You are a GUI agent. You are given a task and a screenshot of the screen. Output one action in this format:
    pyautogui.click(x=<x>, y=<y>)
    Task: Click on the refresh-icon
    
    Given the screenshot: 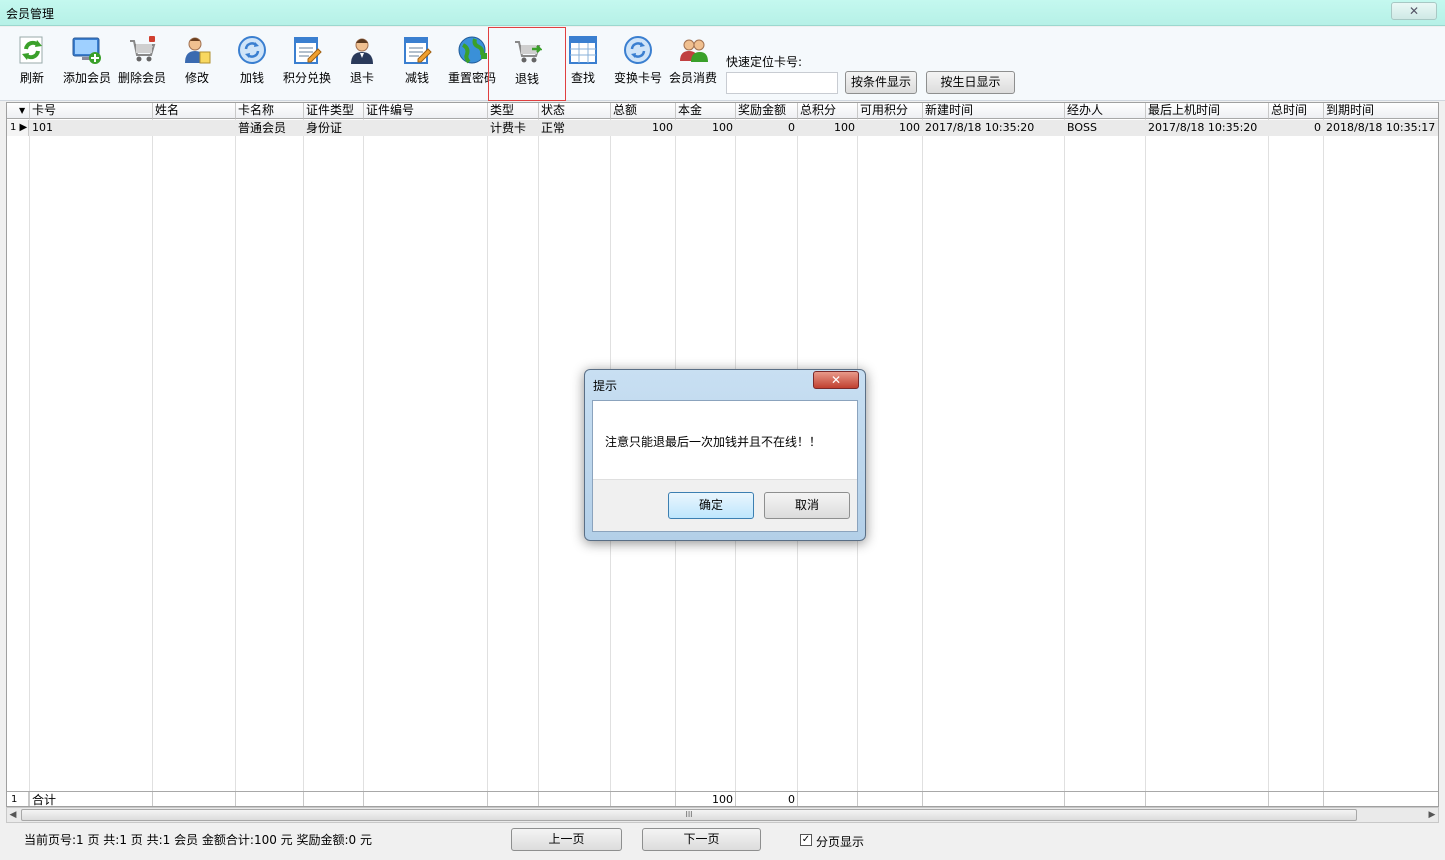 What is the action you would take?
    pyautogui.click(x=31, y=50)
    